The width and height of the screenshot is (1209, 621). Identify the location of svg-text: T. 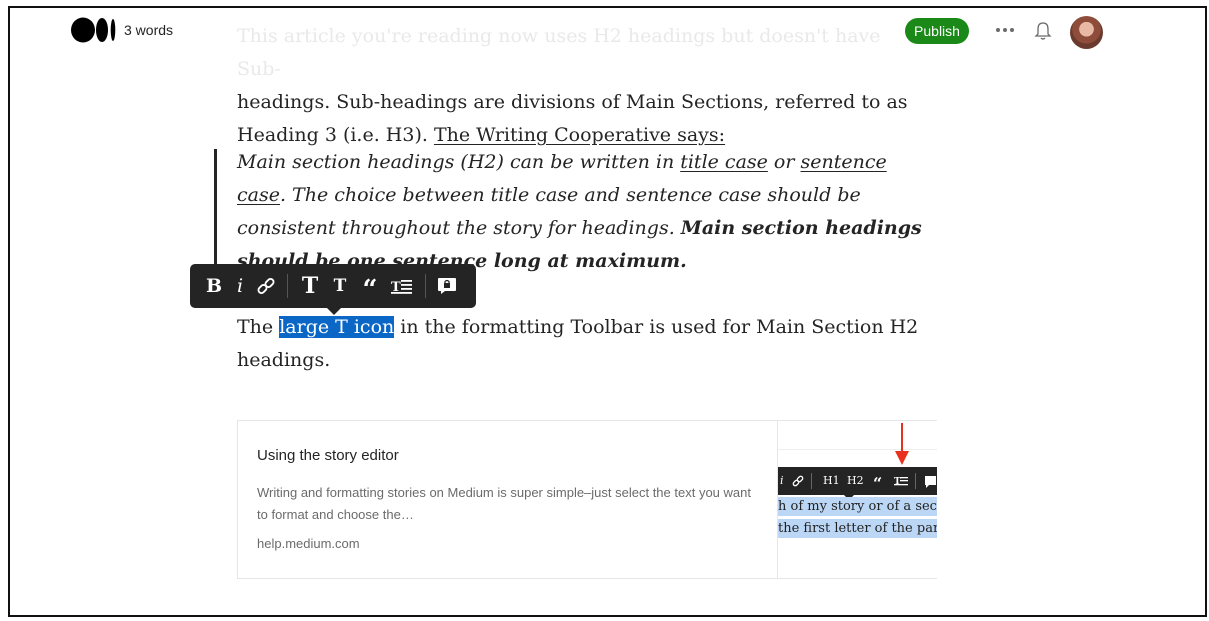
(897, 482).